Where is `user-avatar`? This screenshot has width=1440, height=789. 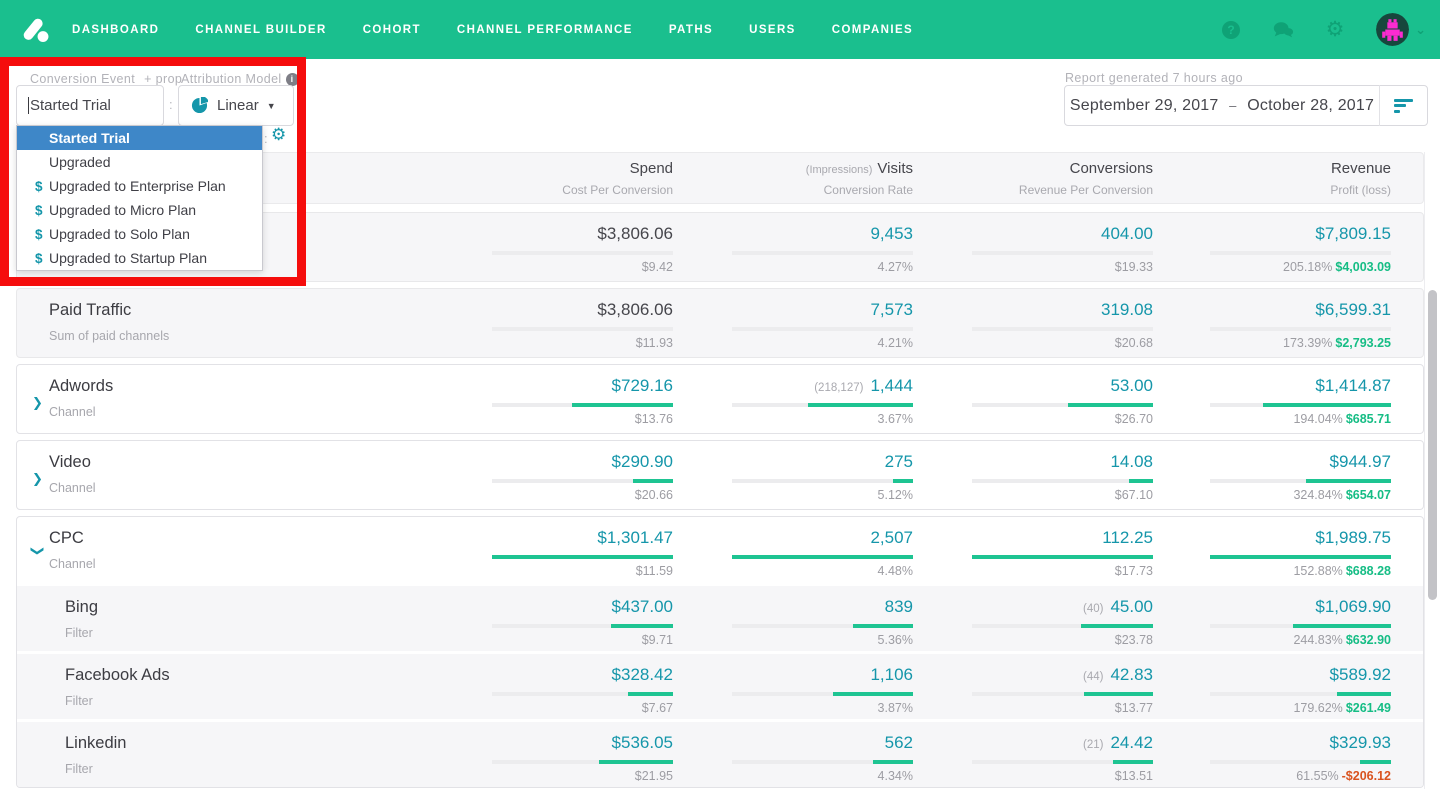 user-avatar is located at coordinates (1393, 29).